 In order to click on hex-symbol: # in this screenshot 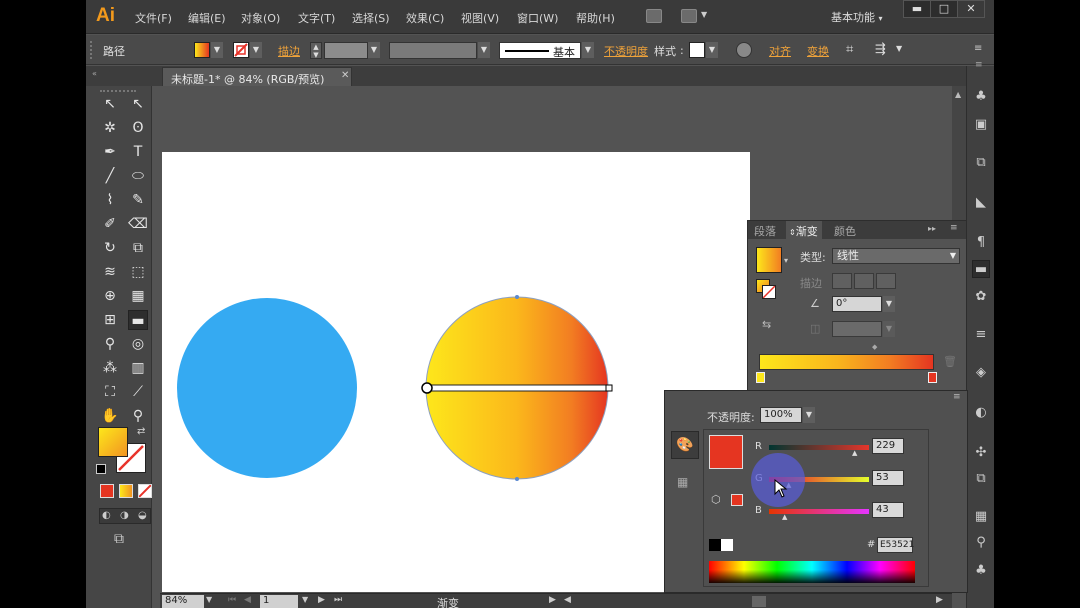, I will do `click(871, 544)`.